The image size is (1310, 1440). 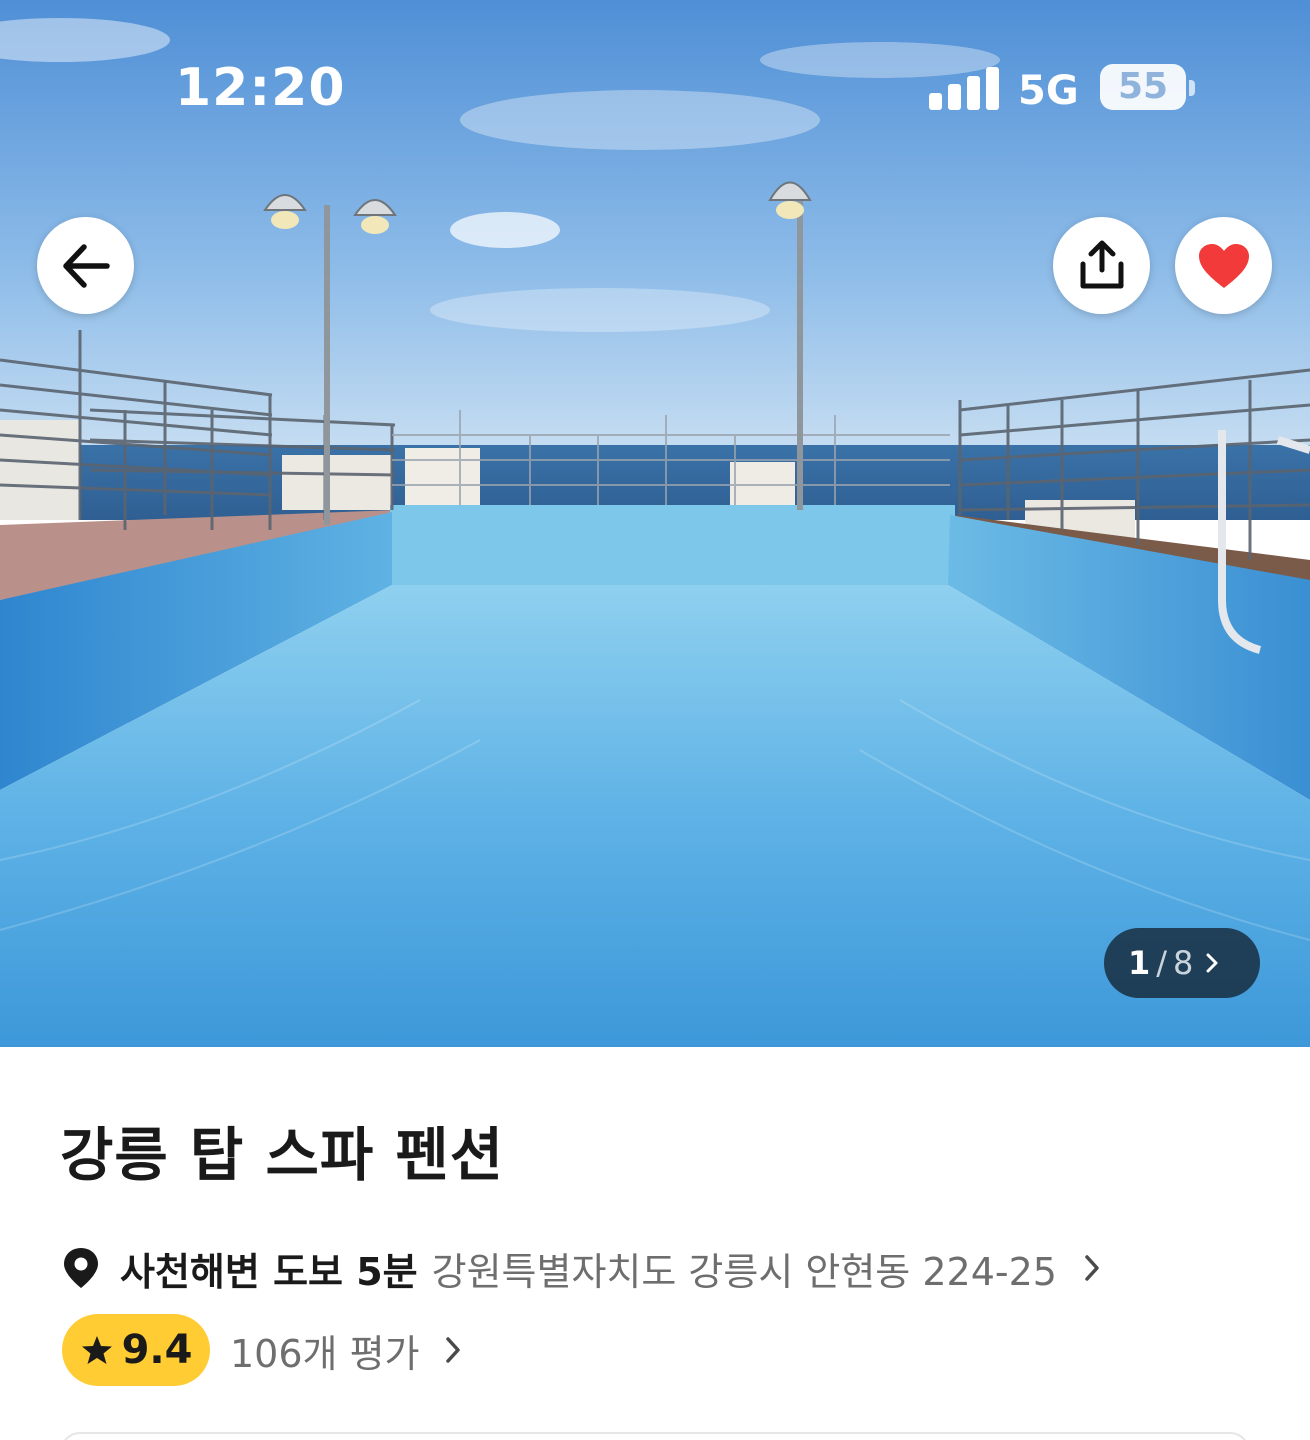 I want to click on review-count: 106개 평가, so click(x=325, y=1353).